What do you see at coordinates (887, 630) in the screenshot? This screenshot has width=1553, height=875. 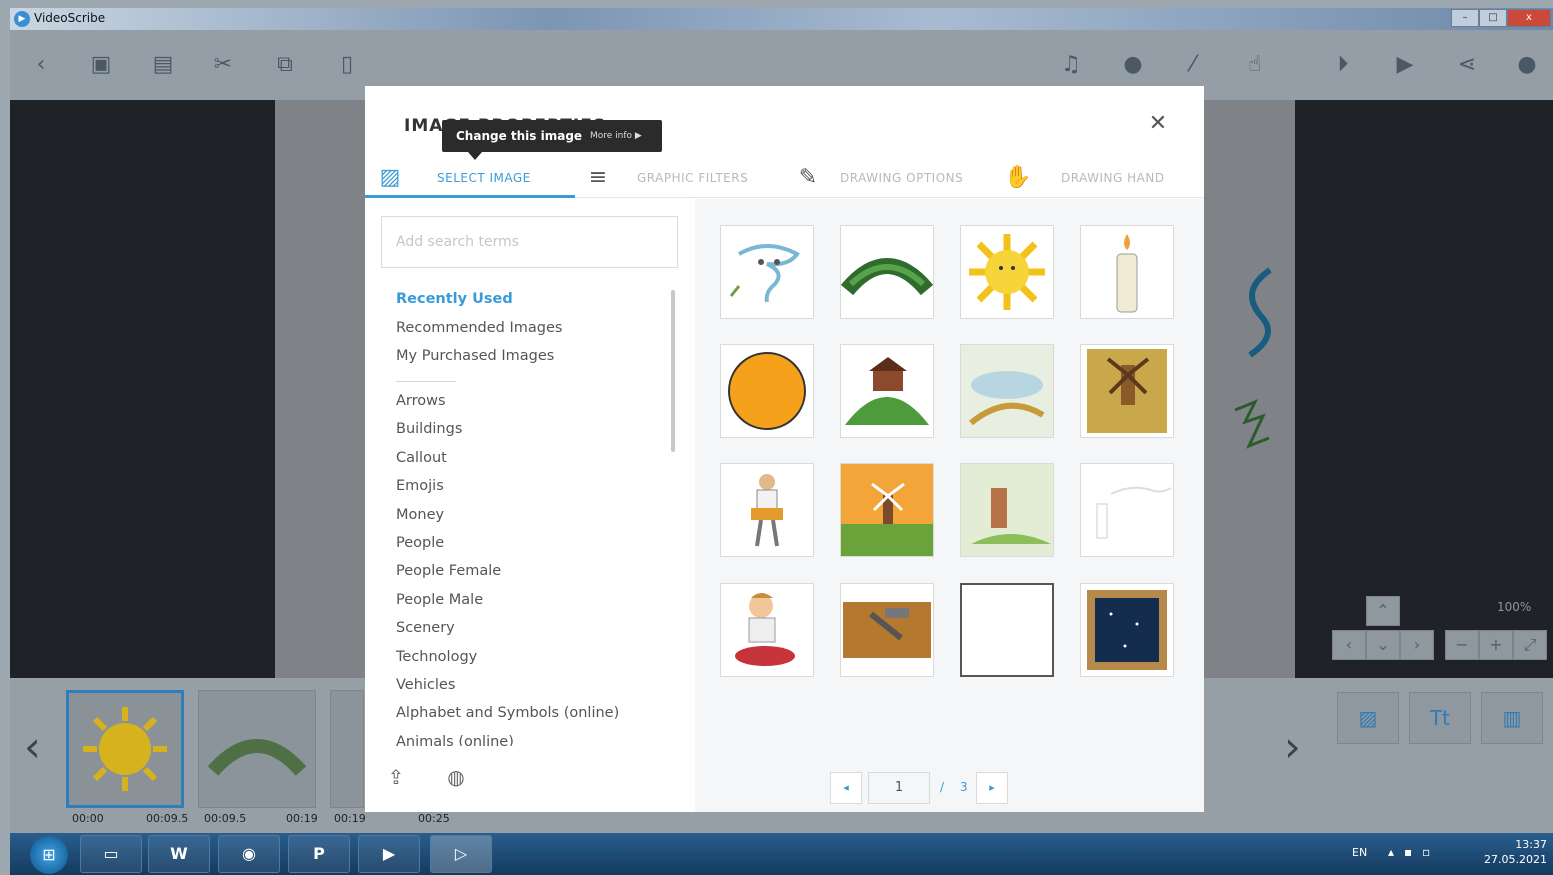 I see `image-tile-hammer-wood` at bounding box center [887, 630].